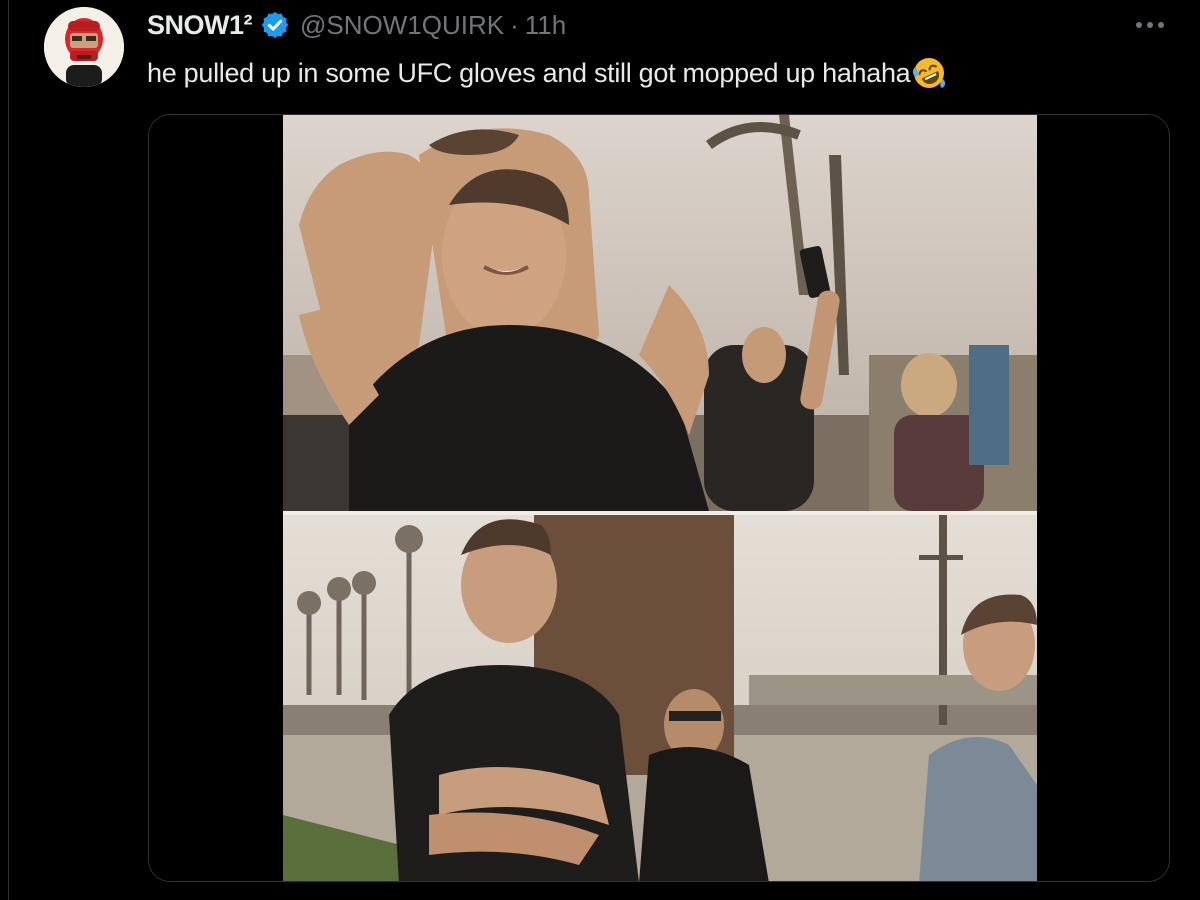 The width and height of the screenshot is (1200, 900). I want to click on rolling-laughing-emoji-icon, so click(929, 73).